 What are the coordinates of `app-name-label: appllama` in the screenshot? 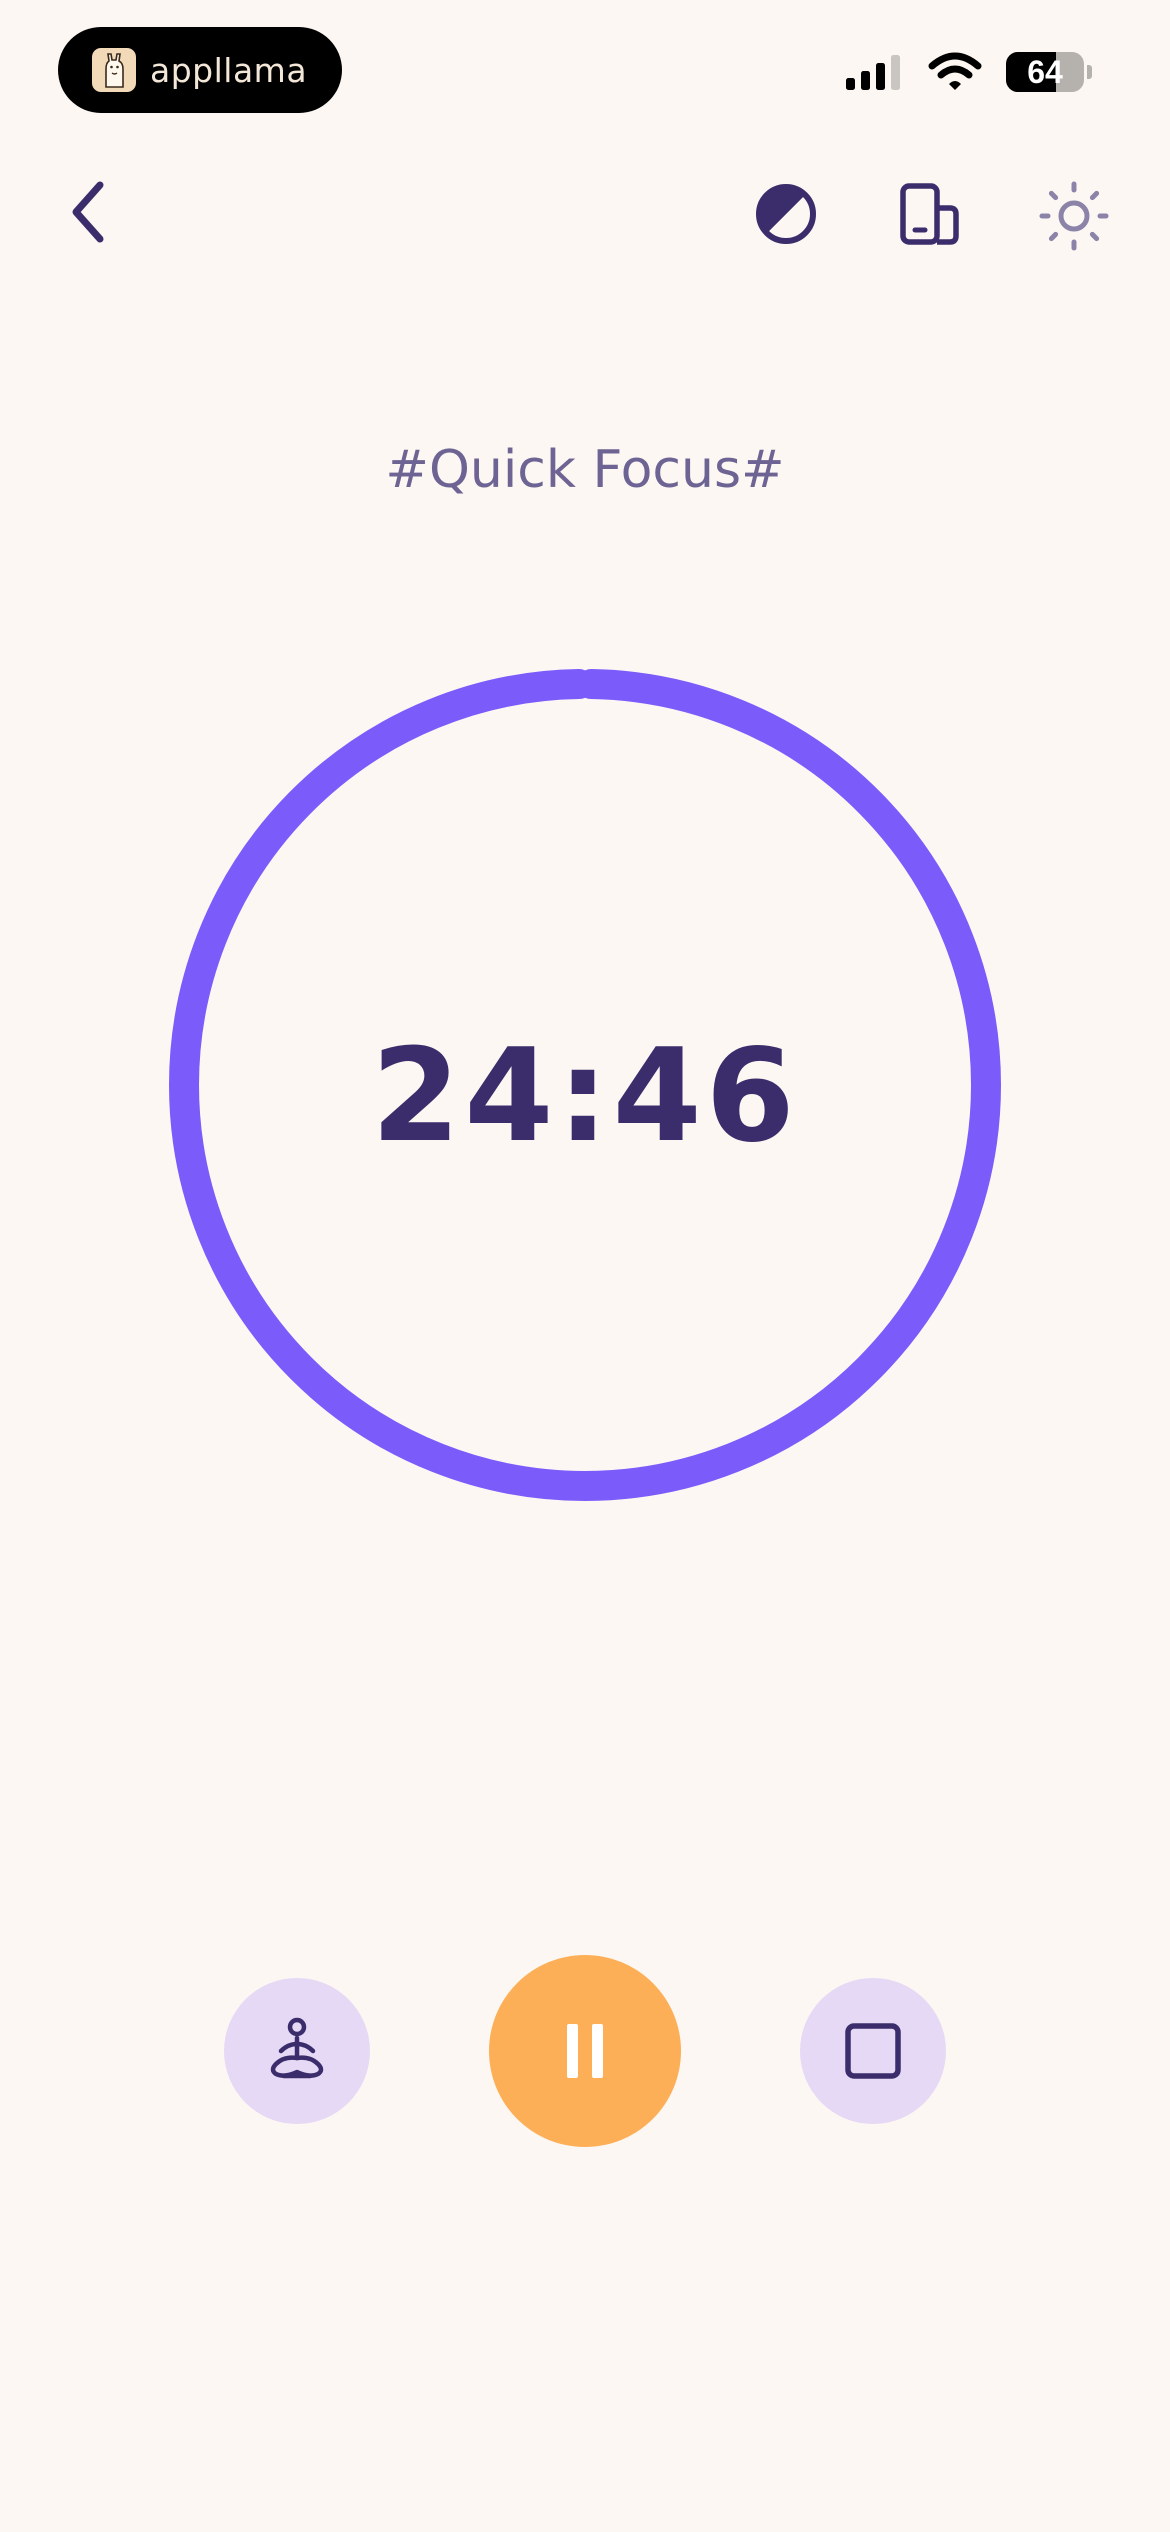 It's located at (229, 70).